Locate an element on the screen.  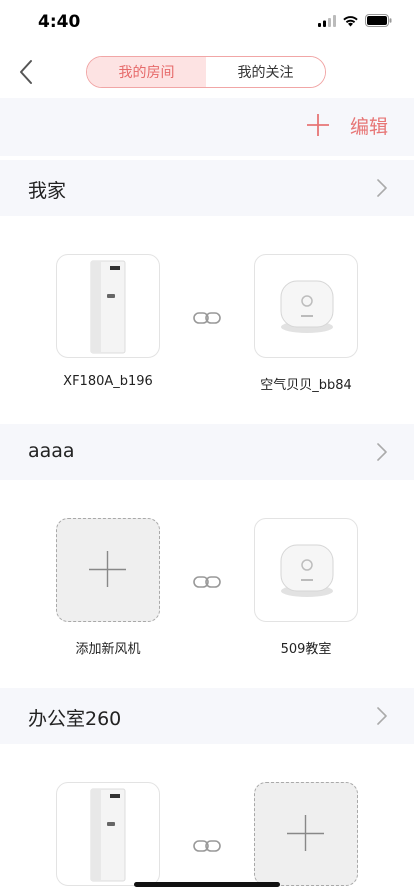
device-label: 添加新风机 is located at coordinates (108, 649).